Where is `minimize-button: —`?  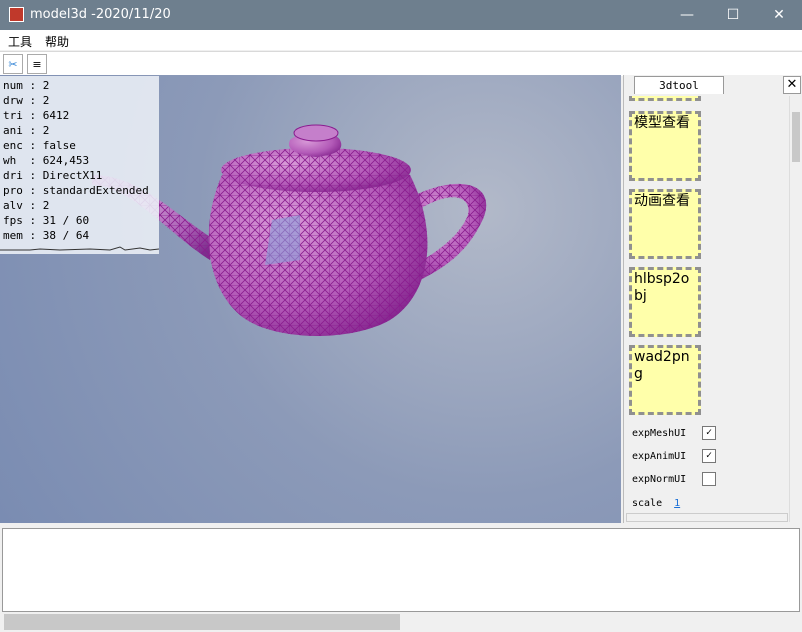 minimize-button: — is located at coordinates (687, 15).